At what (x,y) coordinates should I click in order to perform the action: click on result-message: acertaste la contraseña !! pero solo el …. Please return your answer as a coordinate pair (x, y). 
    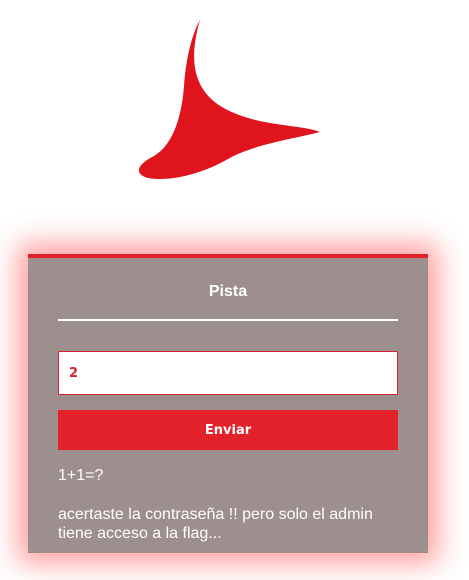
    Looking at the image, I should click on (215, 524).